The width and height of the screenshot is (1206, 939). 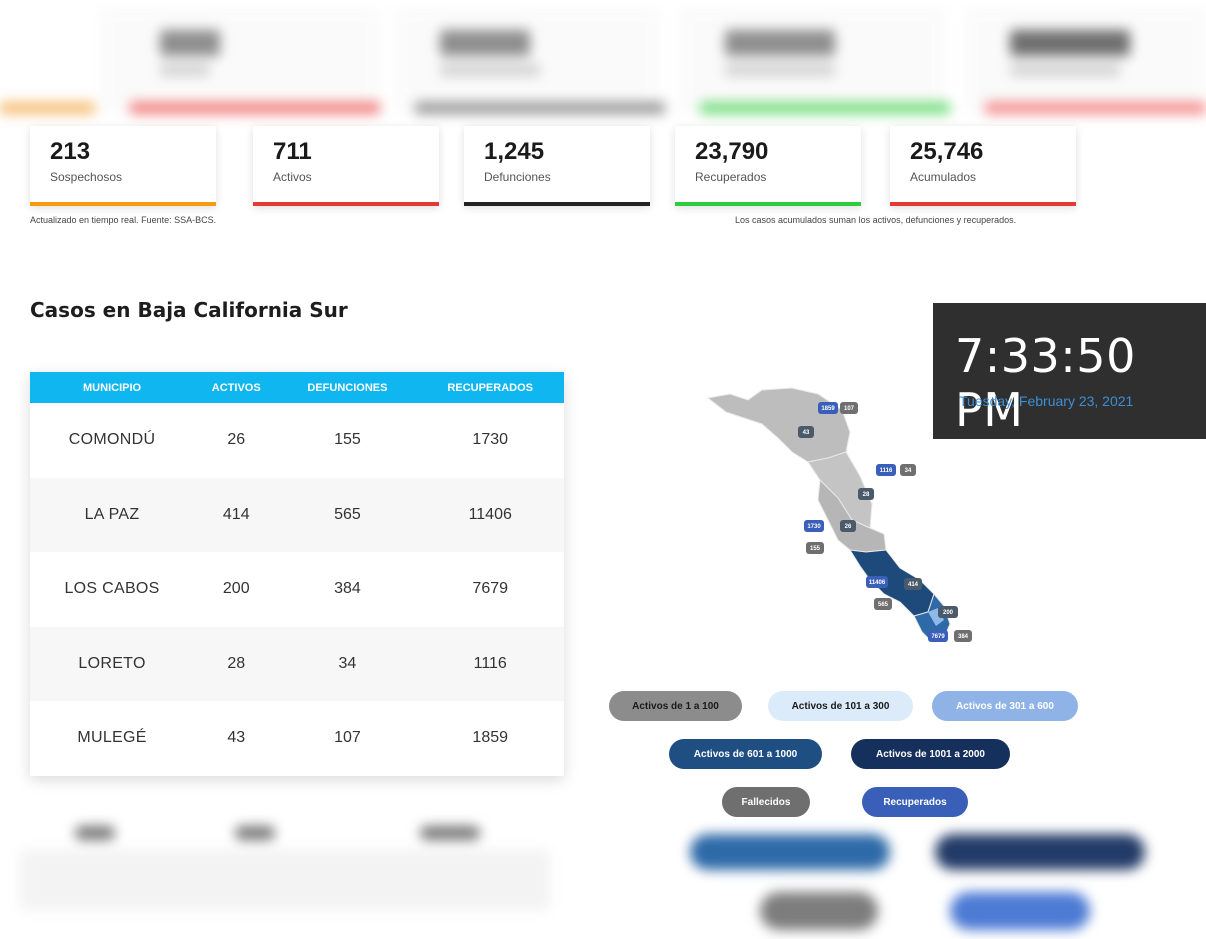 What do you see at coordinates (517, 177) in the screenshot?
I see `stat-label: Defunciones` at bounding box center [517, 177].